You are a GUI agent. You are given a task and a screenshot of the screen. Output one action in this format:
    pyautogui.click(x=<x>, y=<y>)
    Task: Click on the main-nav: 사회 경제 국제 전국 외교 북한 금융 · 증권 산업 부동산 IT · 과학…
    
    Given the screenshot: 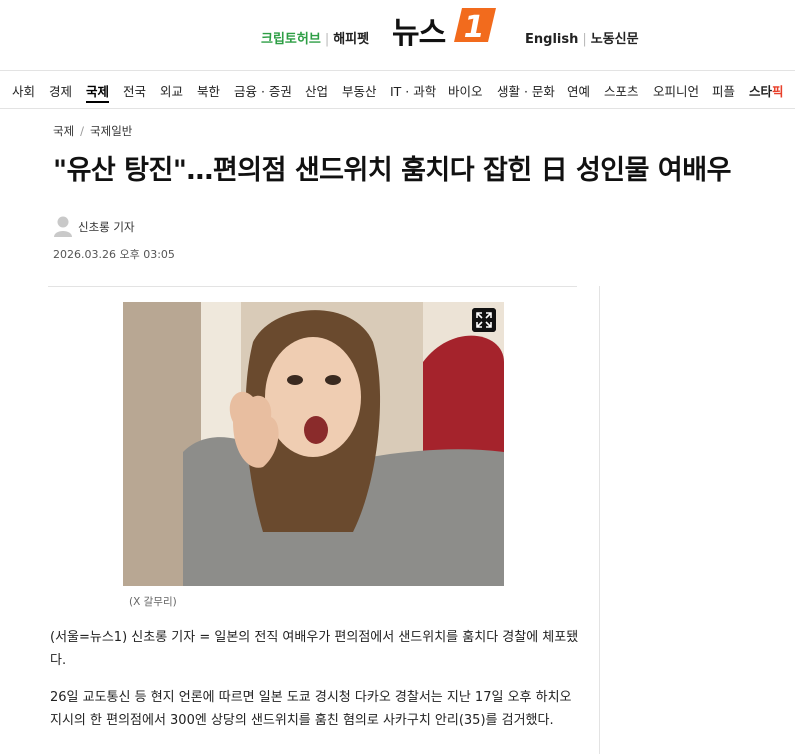 What is the action you would take?
    pyautogui.click(x=397, y=89)
    